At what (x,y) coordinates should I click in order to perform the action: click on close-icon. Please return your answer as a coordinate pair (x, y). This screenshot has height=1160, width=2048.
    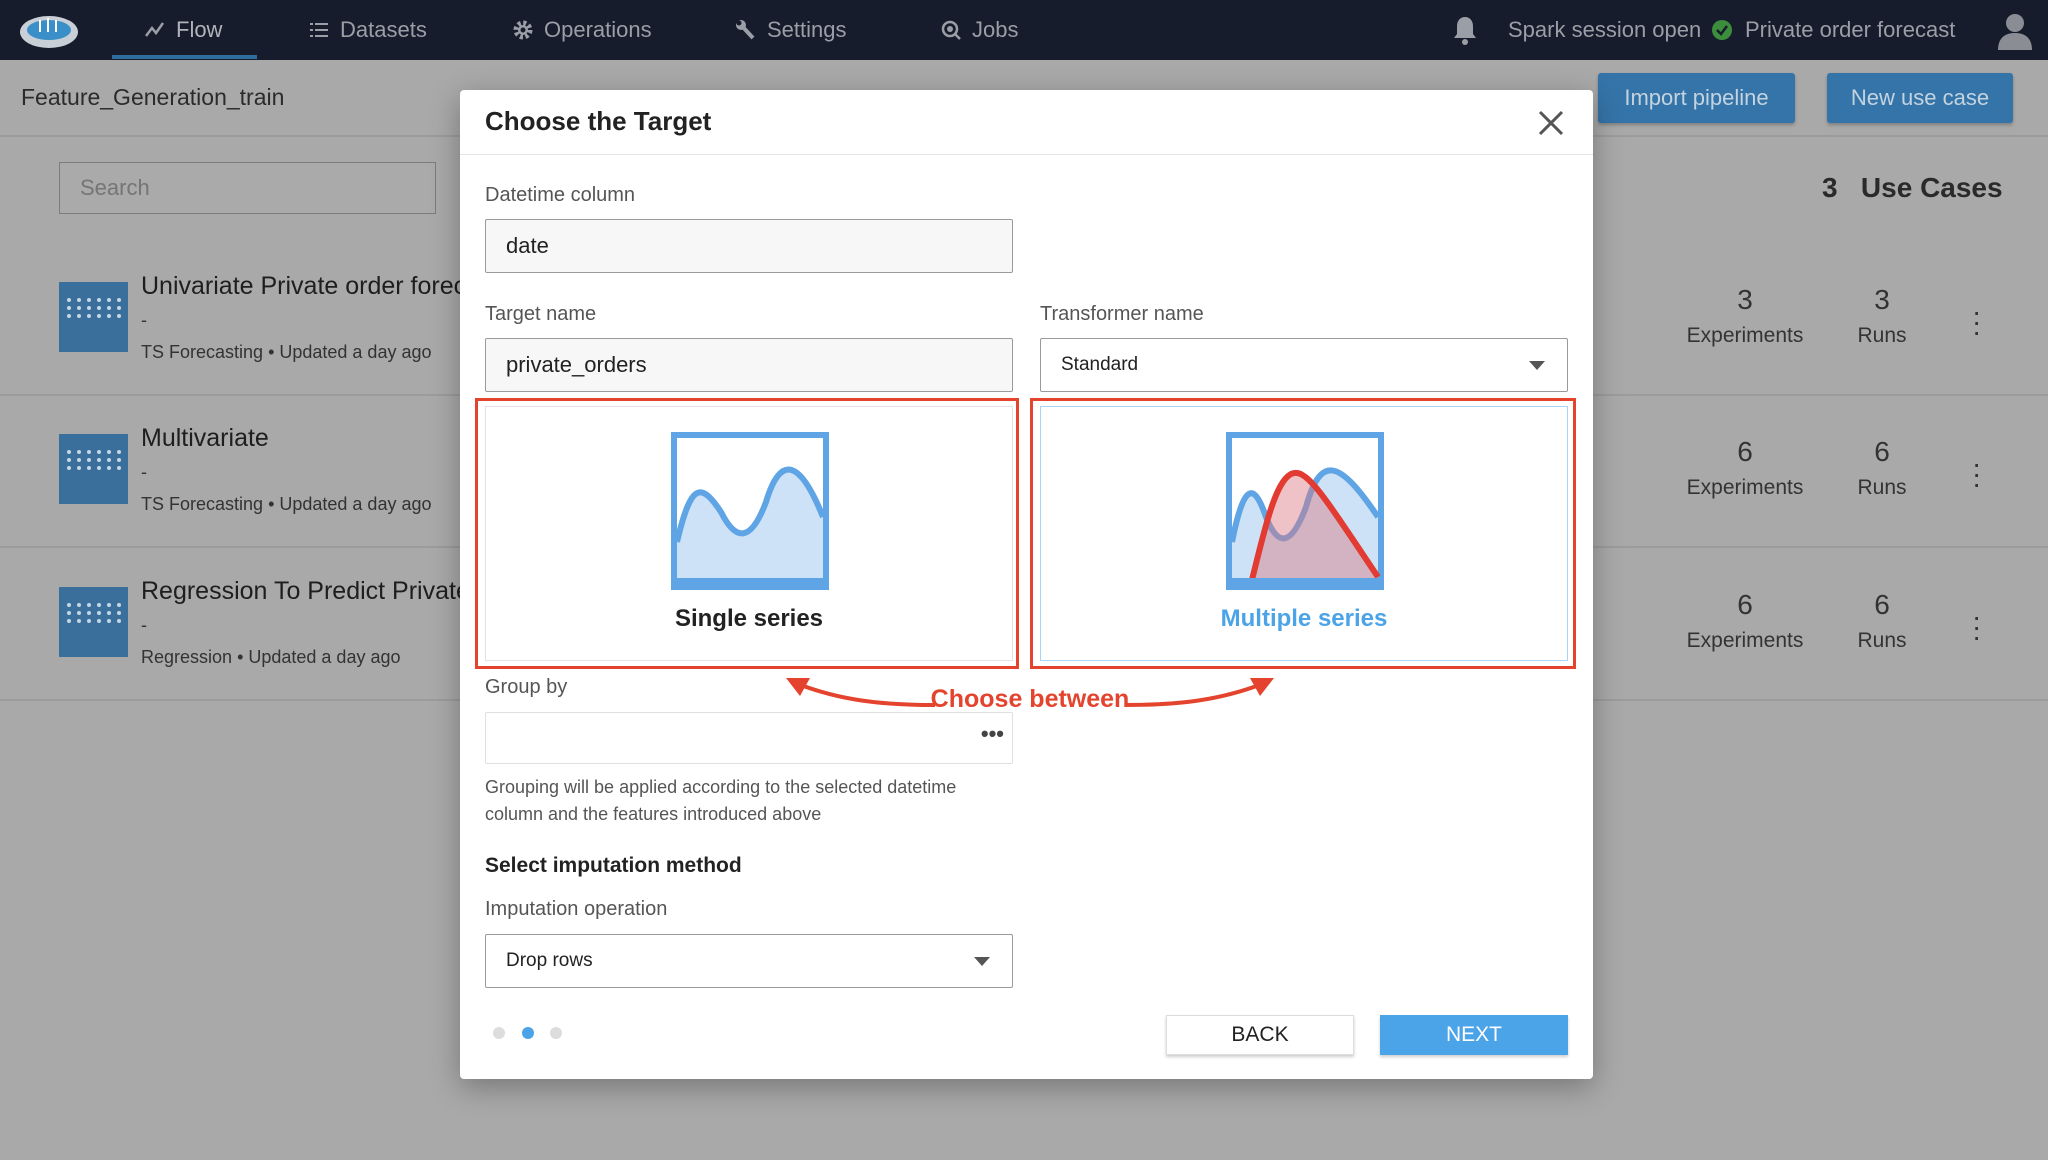
    Looking at the image, I should click on (1551, 123).